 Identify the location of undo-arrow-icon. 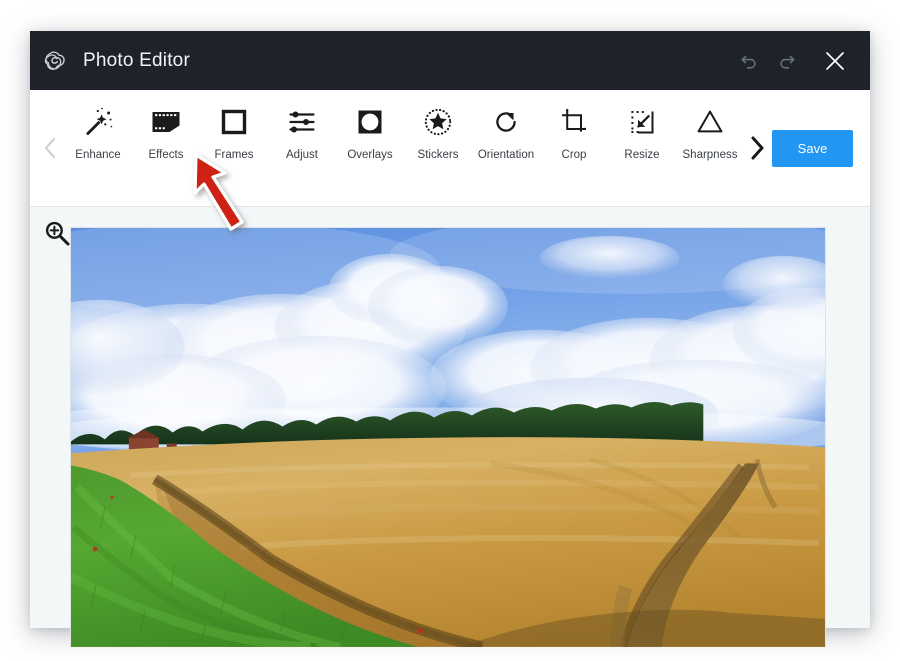
(748, 62).